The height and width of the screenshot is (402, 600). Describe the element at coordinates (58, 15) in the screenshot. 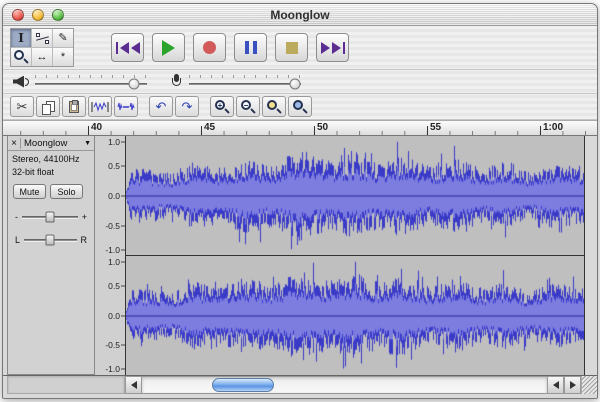

I see `zoom-window-button` at that location.